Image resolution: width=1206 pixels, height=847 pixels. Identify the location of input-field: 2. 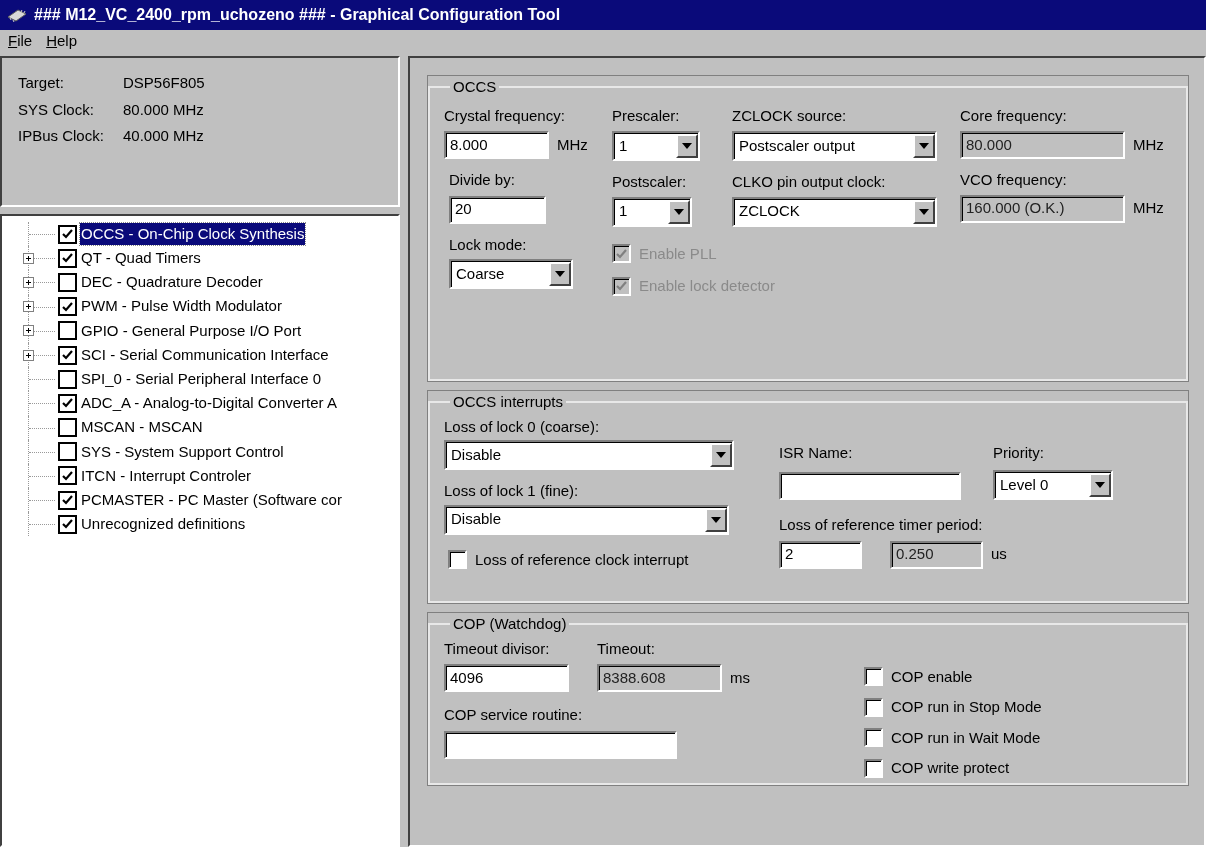
(820, 554).